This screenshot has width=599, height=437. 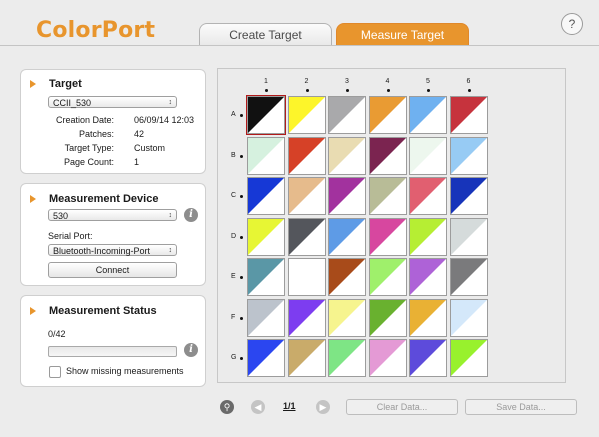 I want to click on patch-e6, so click(x=468, y=277).